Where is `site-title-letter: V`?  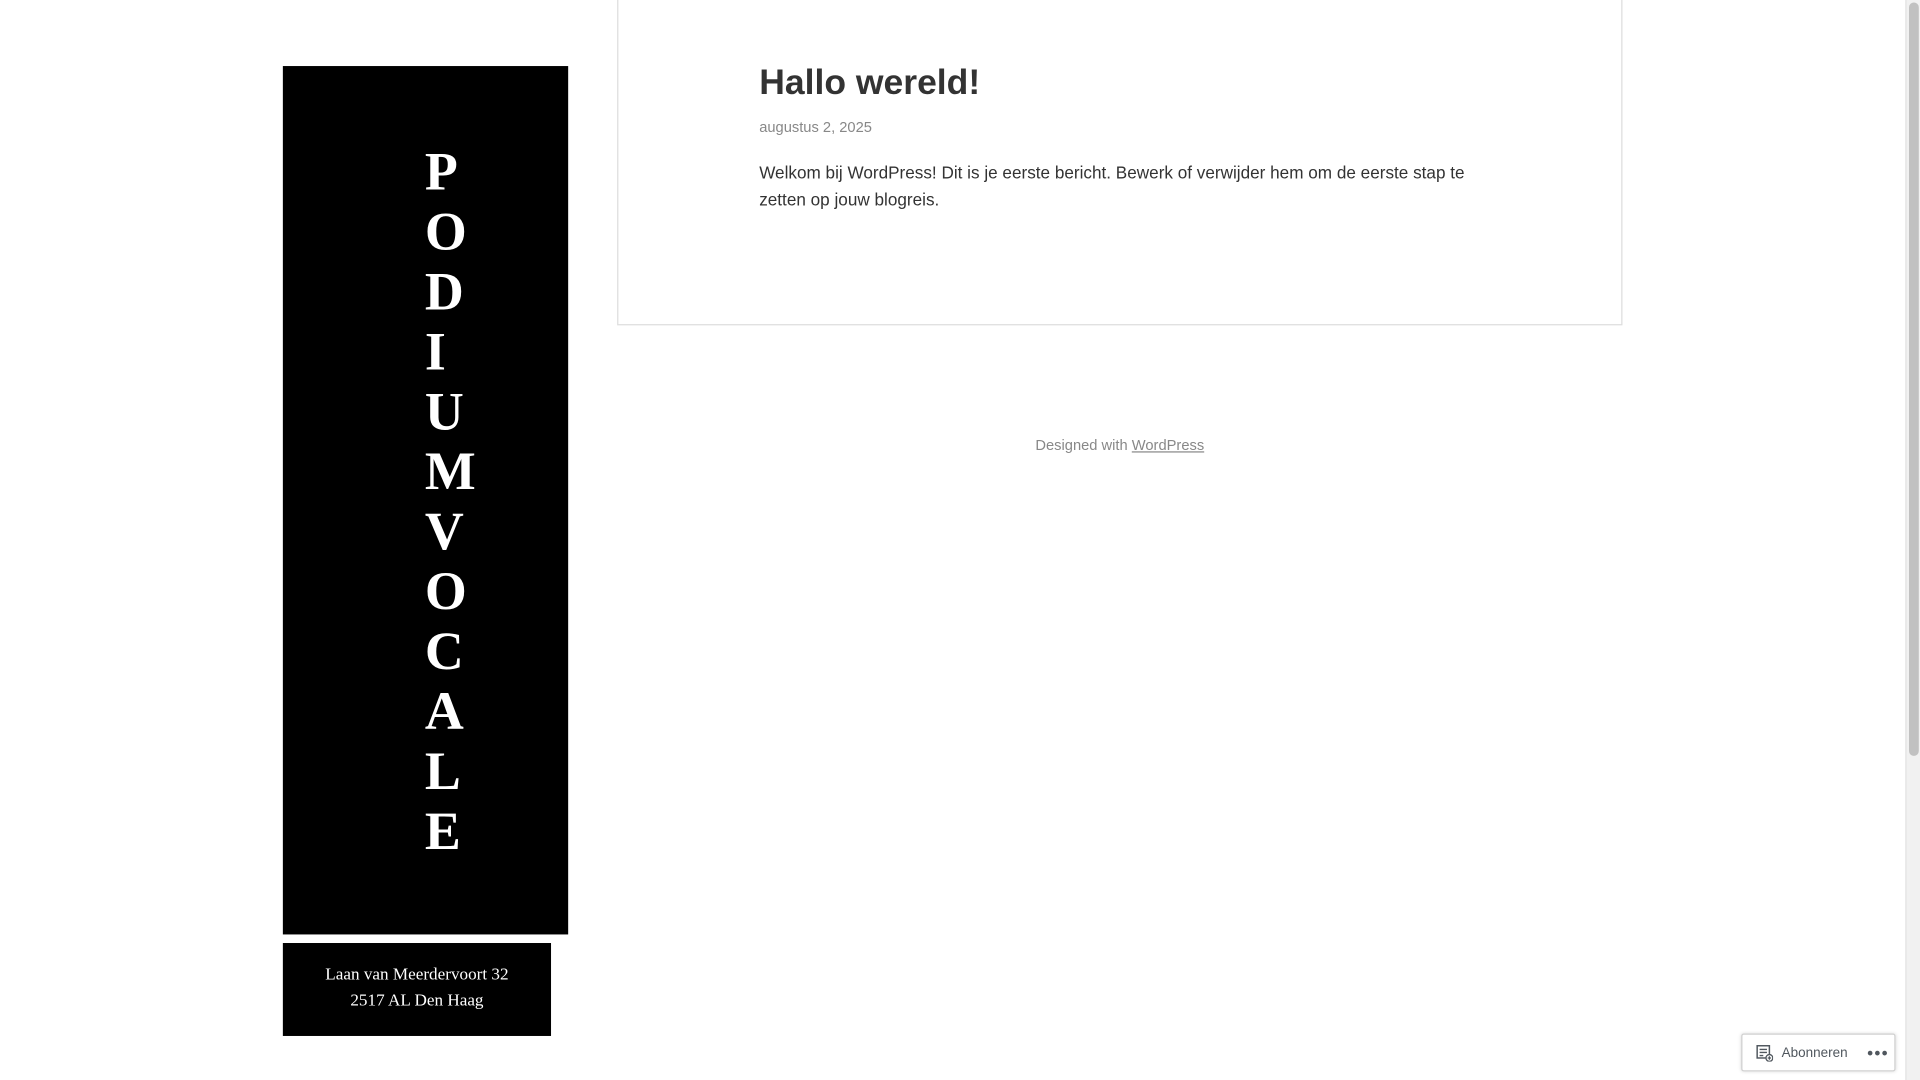 site-title-letter: V is located at coordinates (444, 531).